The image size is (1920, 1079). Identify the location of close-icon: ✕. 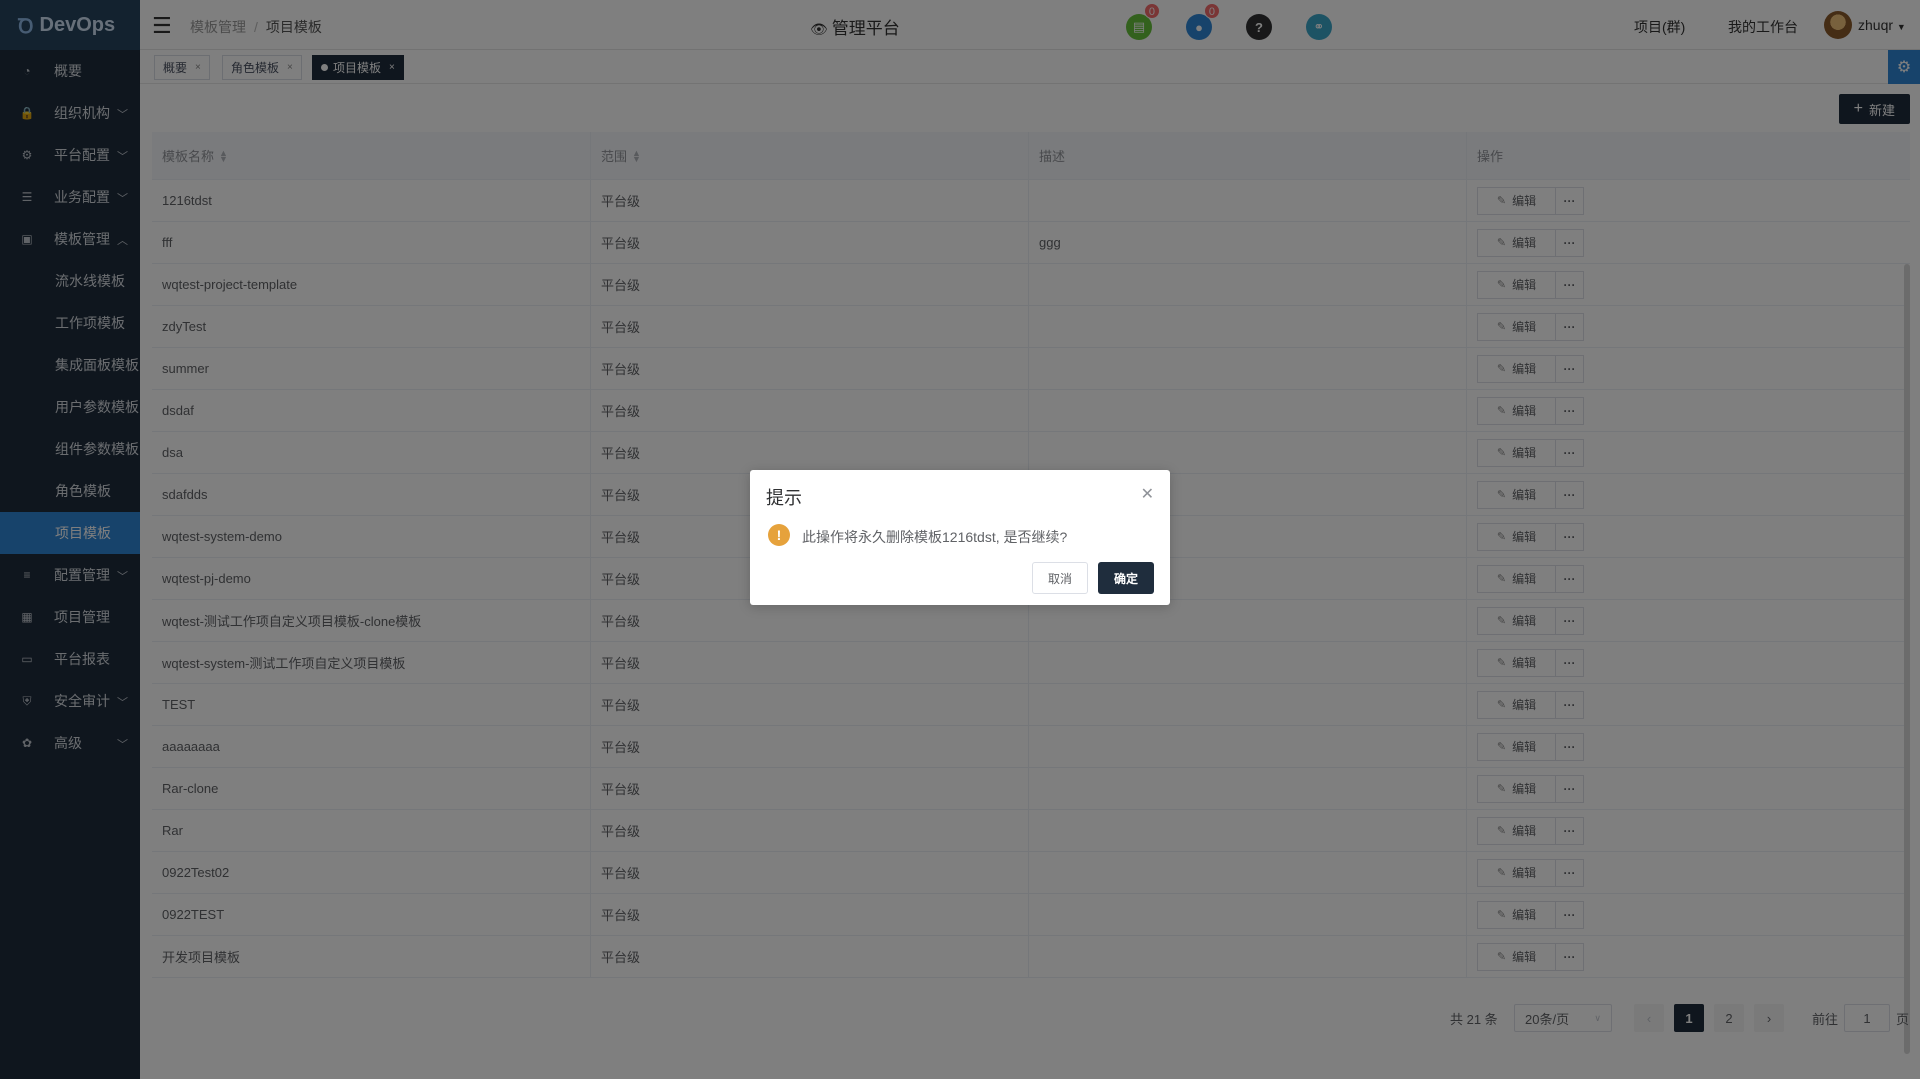
(1147, 494).